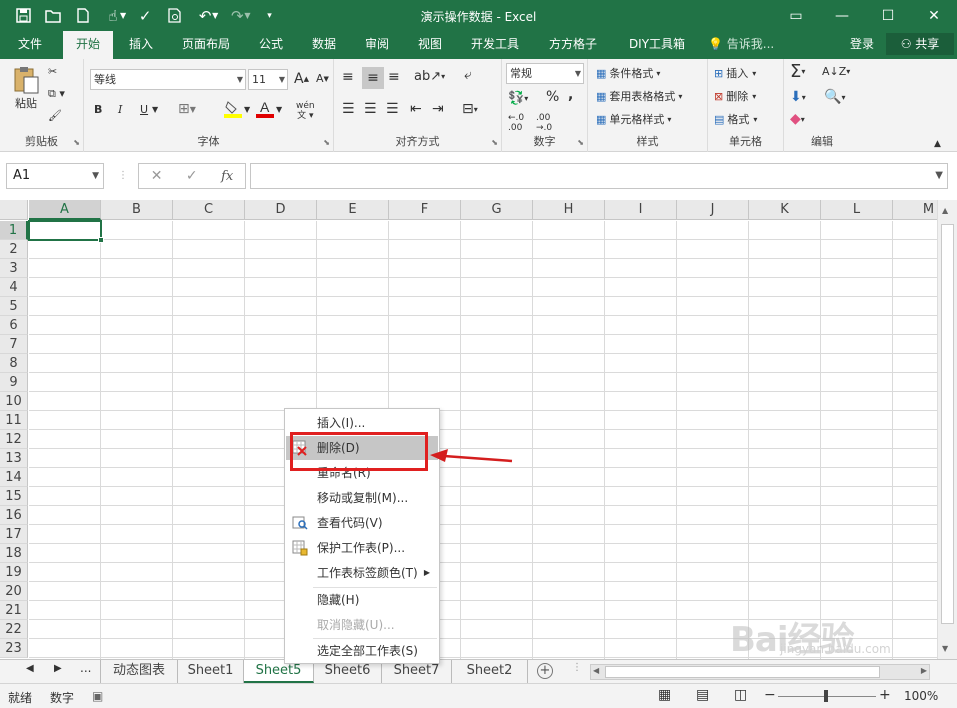 This screenshot has width=957, height=708. I want to click on alignment-launcher-icon: ⬊, so click(494, 142).